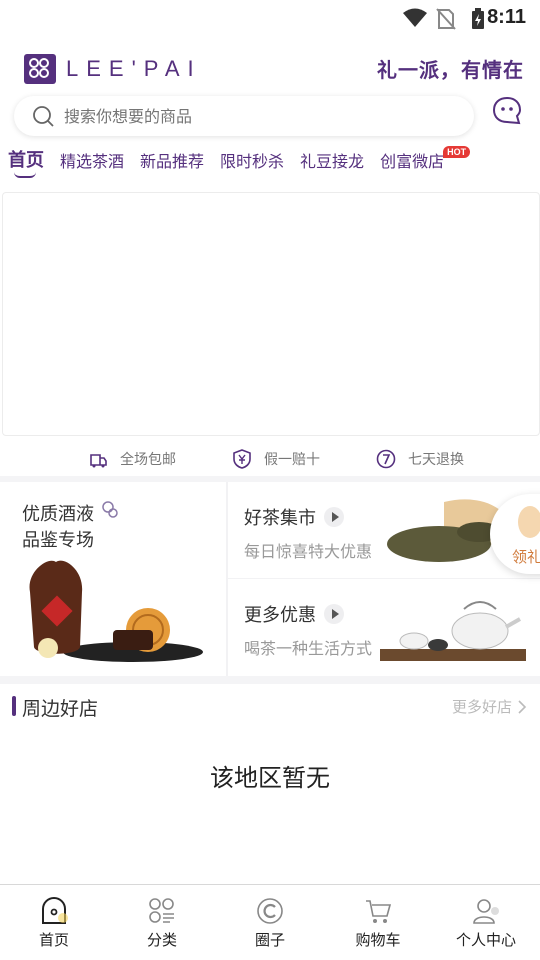  I want to click on search-bar, so click(244, 116).